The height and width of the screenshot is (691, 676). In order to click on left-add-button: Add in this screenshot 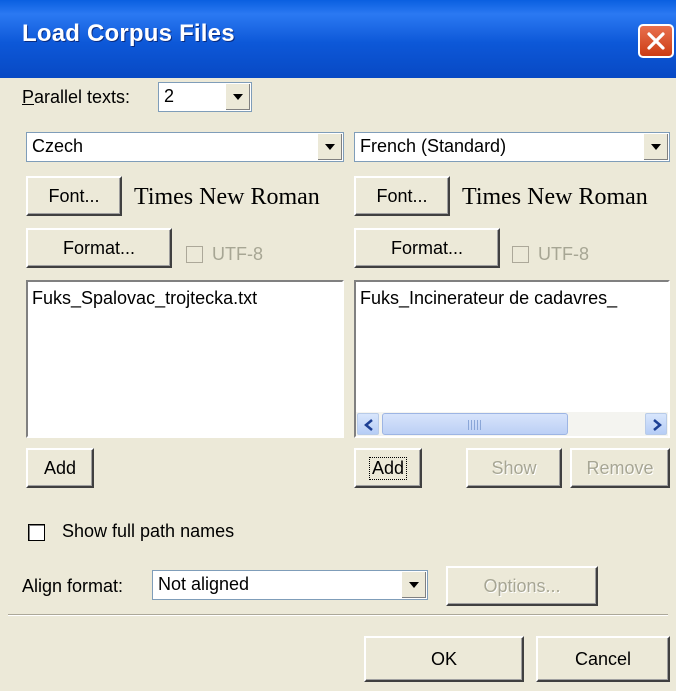, I will do `click(60, 468)`.